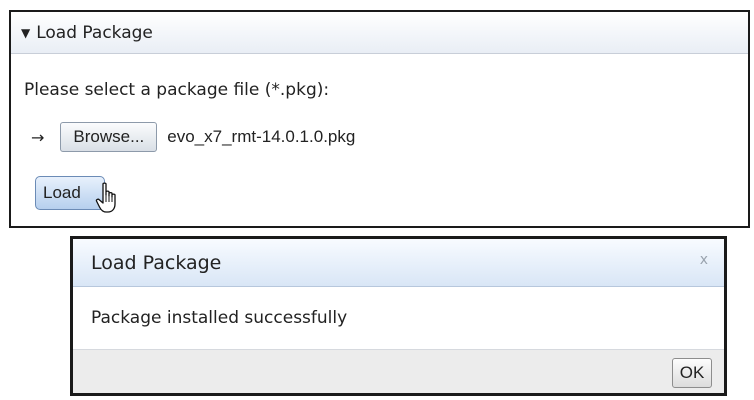 This screenshot has width=754, height=400. Describe the element at coordinates (38, 137) in the screenshot. I see `arrow-icon: →` at that location.